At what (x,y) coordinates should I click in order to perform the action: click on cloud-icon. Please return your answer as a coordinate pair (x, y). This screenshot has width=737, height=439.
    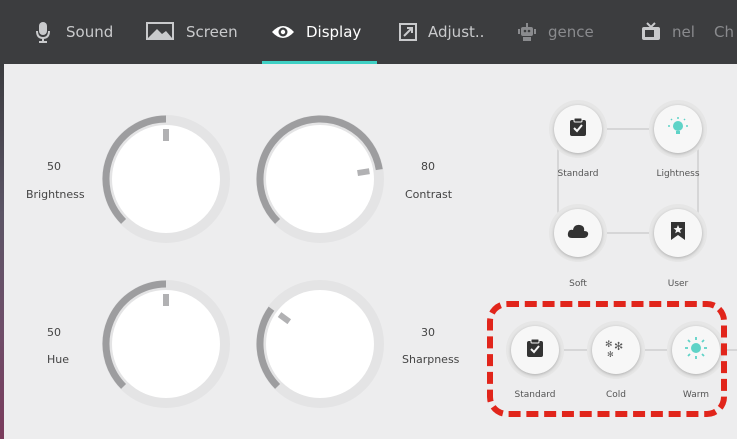
    Looking at the image, I should click on (578, 233).